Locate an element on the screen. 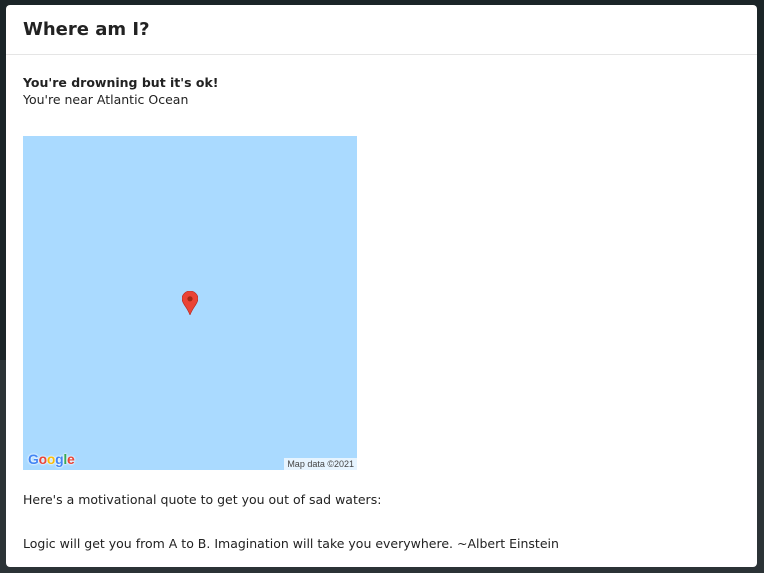 The image size is (764, 573). location-text: You're near Atlantic Ocean is located at coordinates (106, 99).